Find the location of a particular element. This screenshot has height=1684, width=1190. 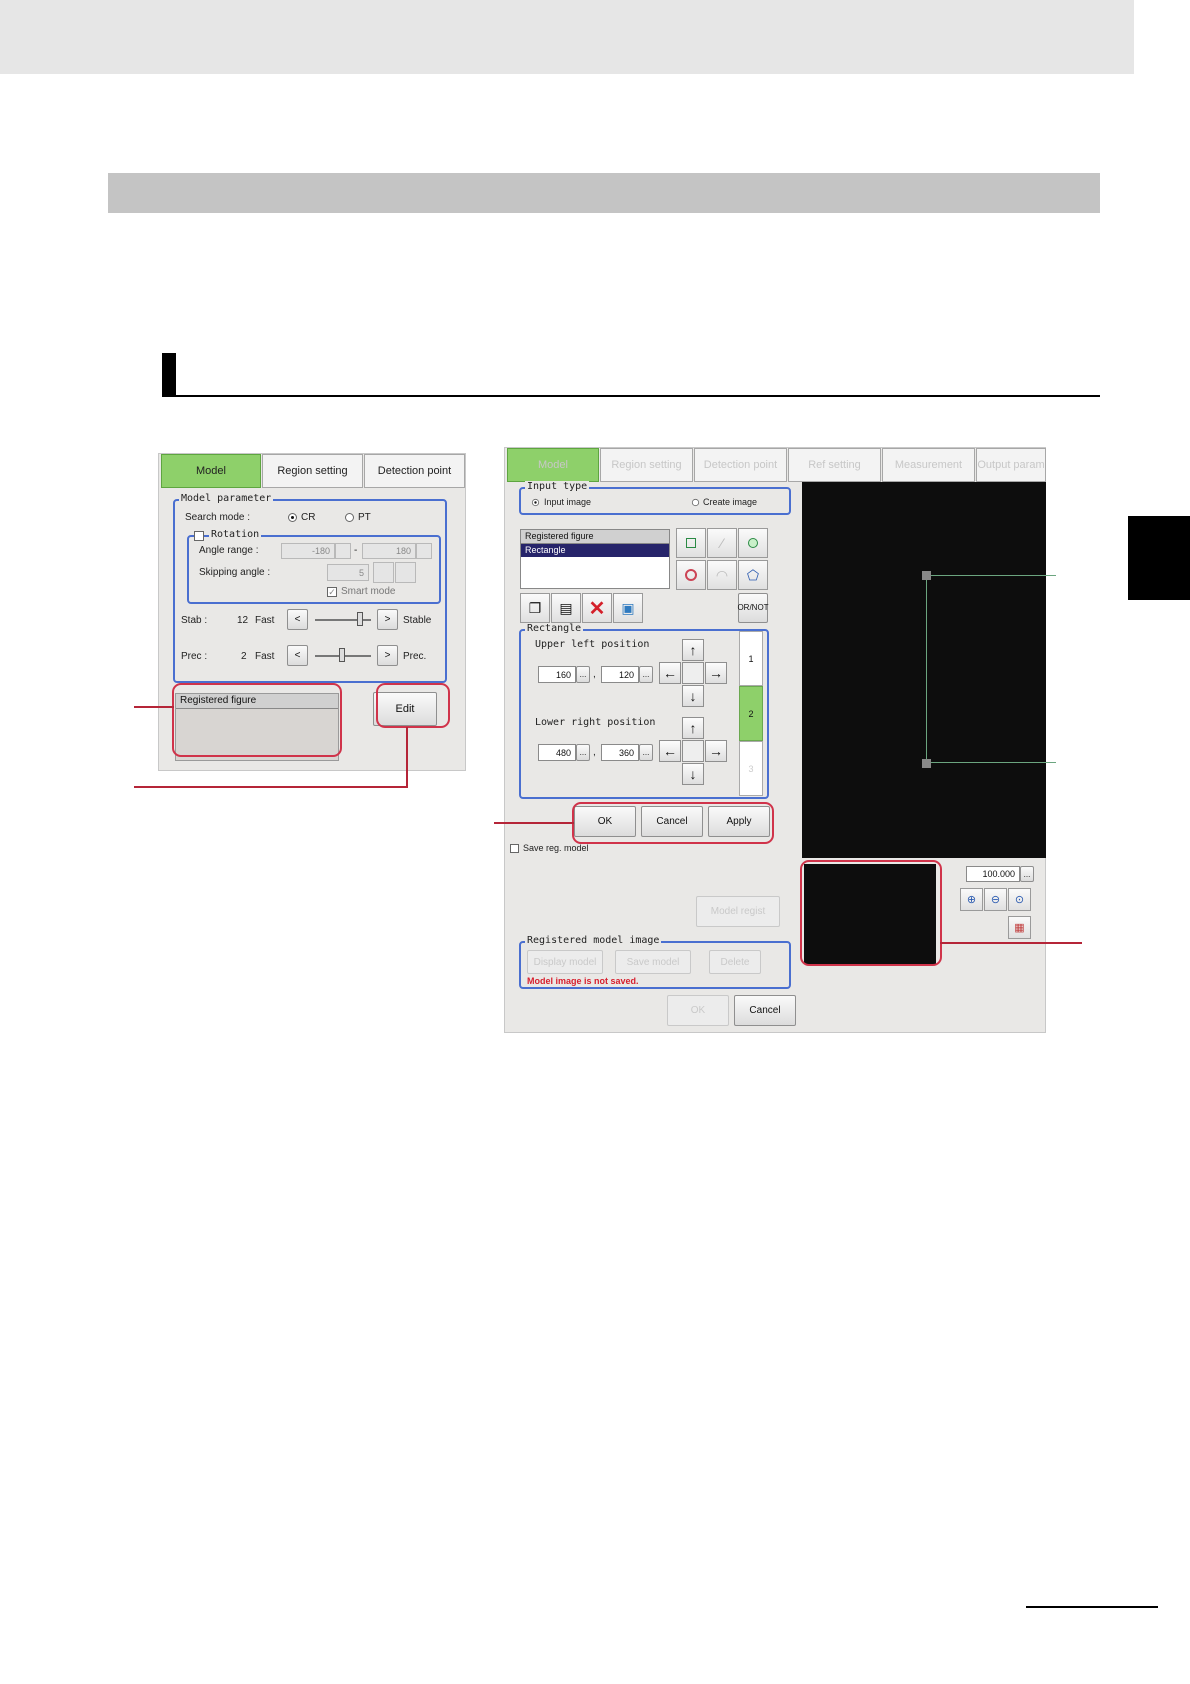

input-image-radio is located at coordinates (535, 502).